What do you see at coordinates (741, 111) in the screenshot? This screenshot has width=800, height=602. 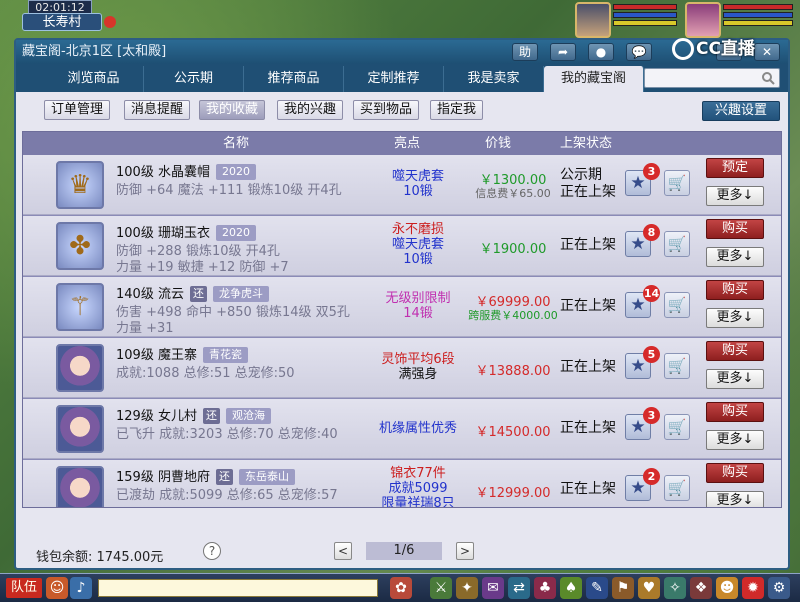 I see `interest-settings-button: 兴趣设置` at bounding box center [741, 111].